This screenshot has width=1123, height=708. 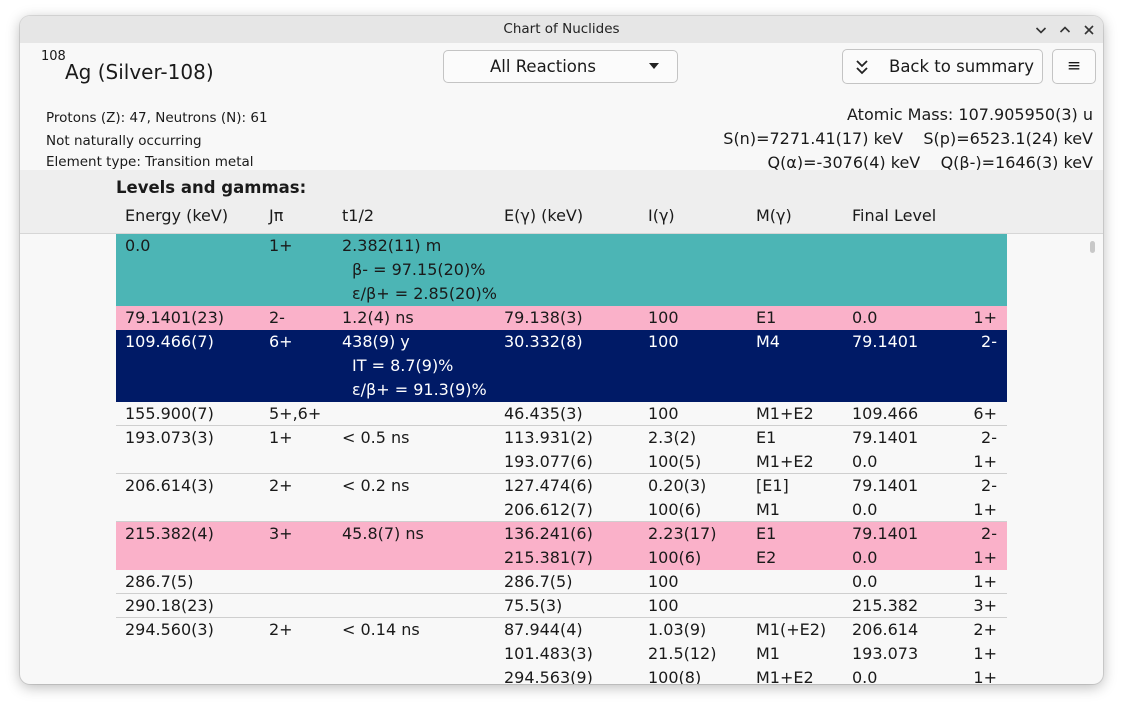 I want to click on level-spin-parity: 5+,6+, so click(x=295, y=413).